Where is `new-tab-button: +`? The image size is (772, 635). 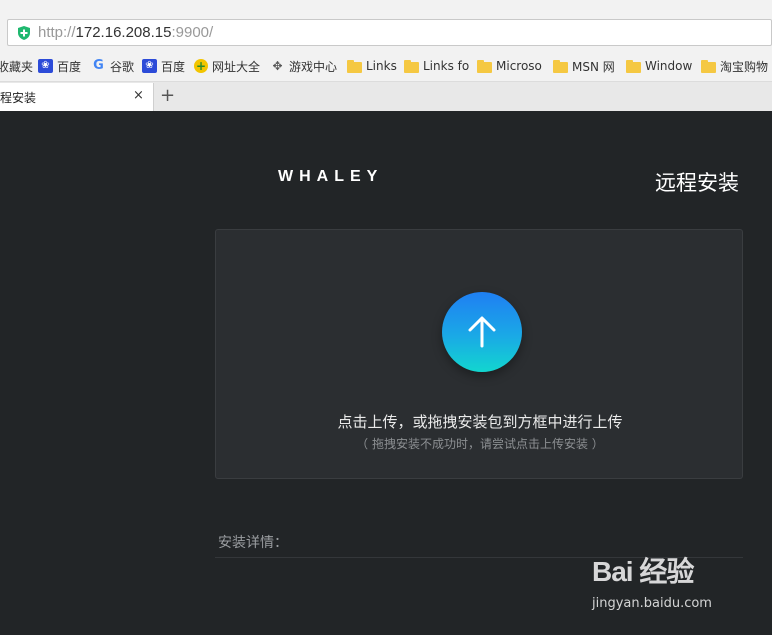
new-tab-button: + is located at coordinates (167, 95).